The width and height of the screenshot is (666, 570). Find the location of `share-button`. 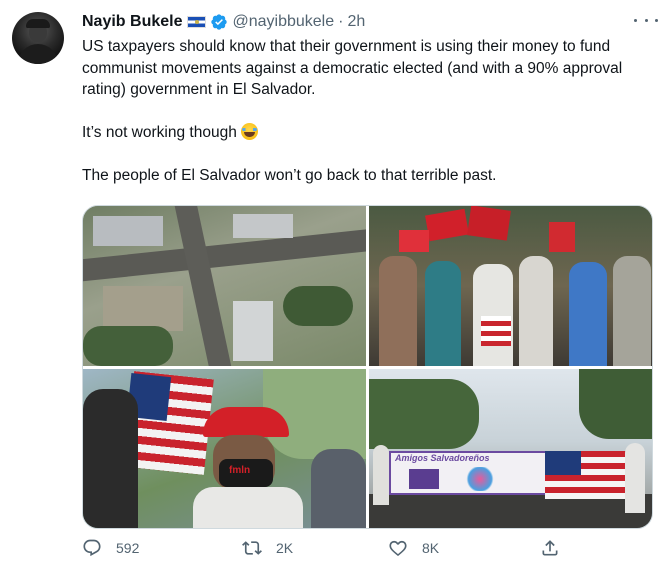

share-button is located at coordinates (550, 548).